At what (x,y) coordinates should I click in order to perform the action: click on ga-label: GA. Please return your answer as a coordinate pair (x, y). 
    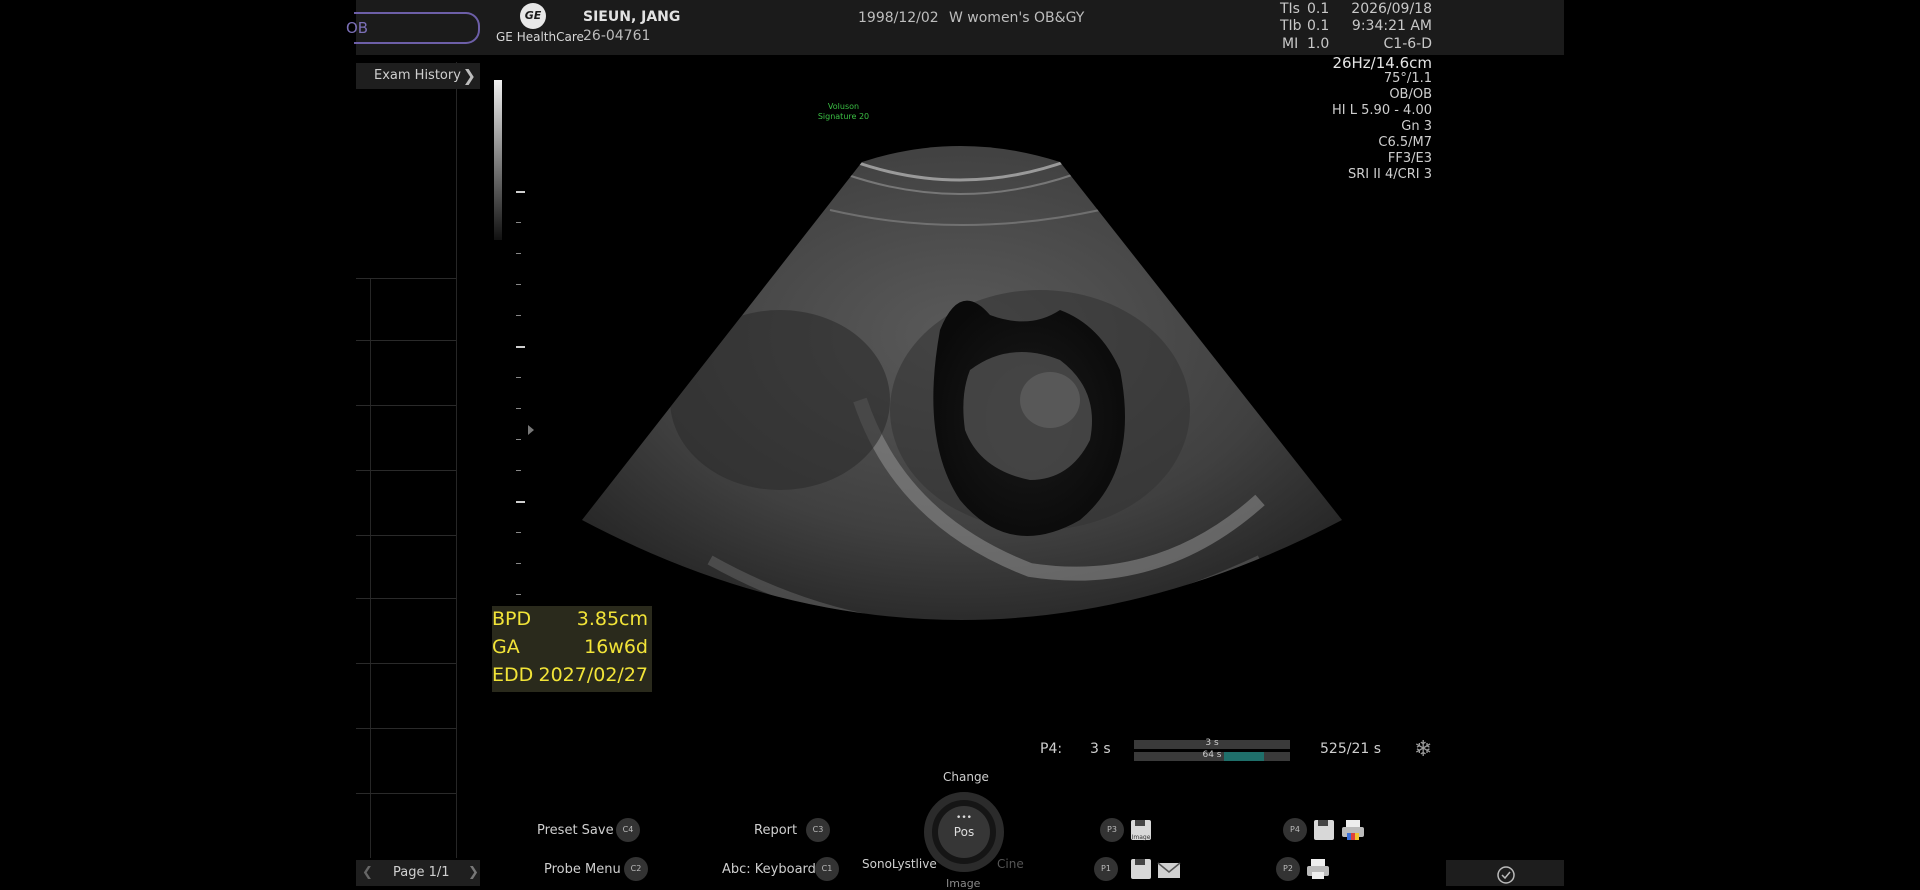
    Looking at the image, I should click on (506, 647).